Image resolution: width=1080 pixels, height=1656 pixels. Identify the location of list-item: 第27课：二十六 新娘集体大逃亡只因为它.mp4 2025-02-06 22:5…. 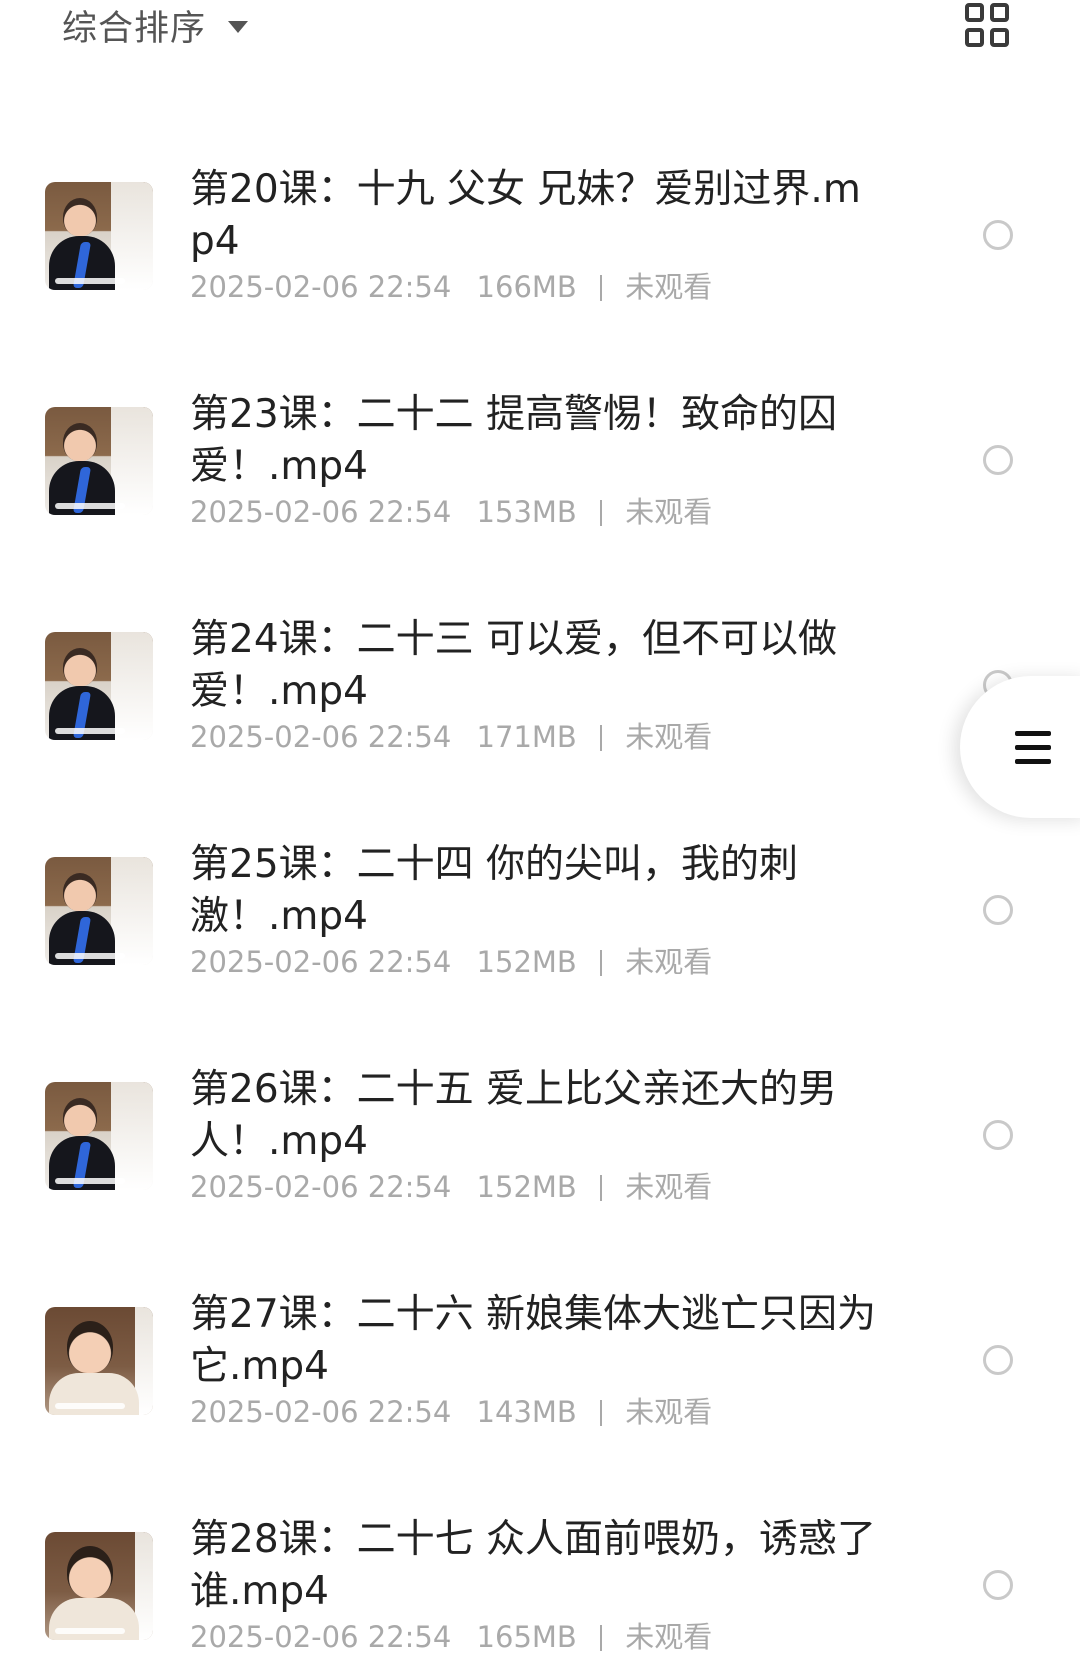
(540, 1359).